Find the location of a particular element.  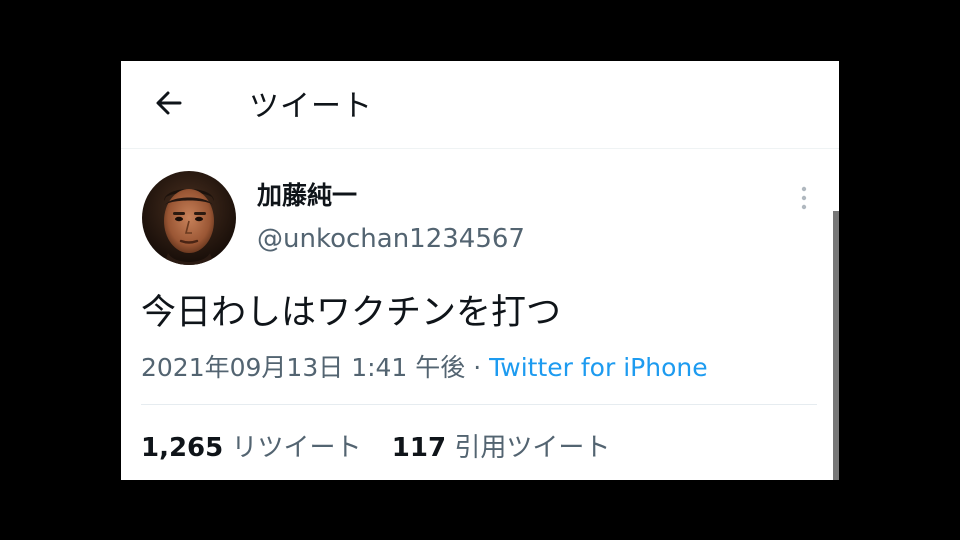

back-button is located at coordinates (169, 103).